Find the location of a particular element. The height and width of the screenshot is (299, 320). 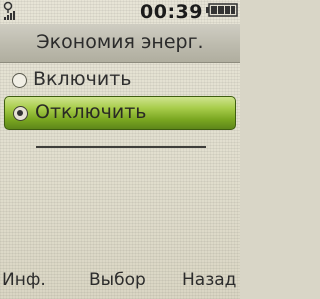

option-disable: Отключить is located at coordinates (120, 113).